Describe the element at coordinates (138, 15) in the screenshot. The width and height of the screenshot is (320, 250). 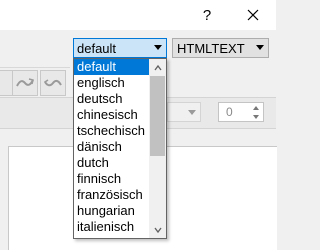
I see `title-bar: ?` at that location.